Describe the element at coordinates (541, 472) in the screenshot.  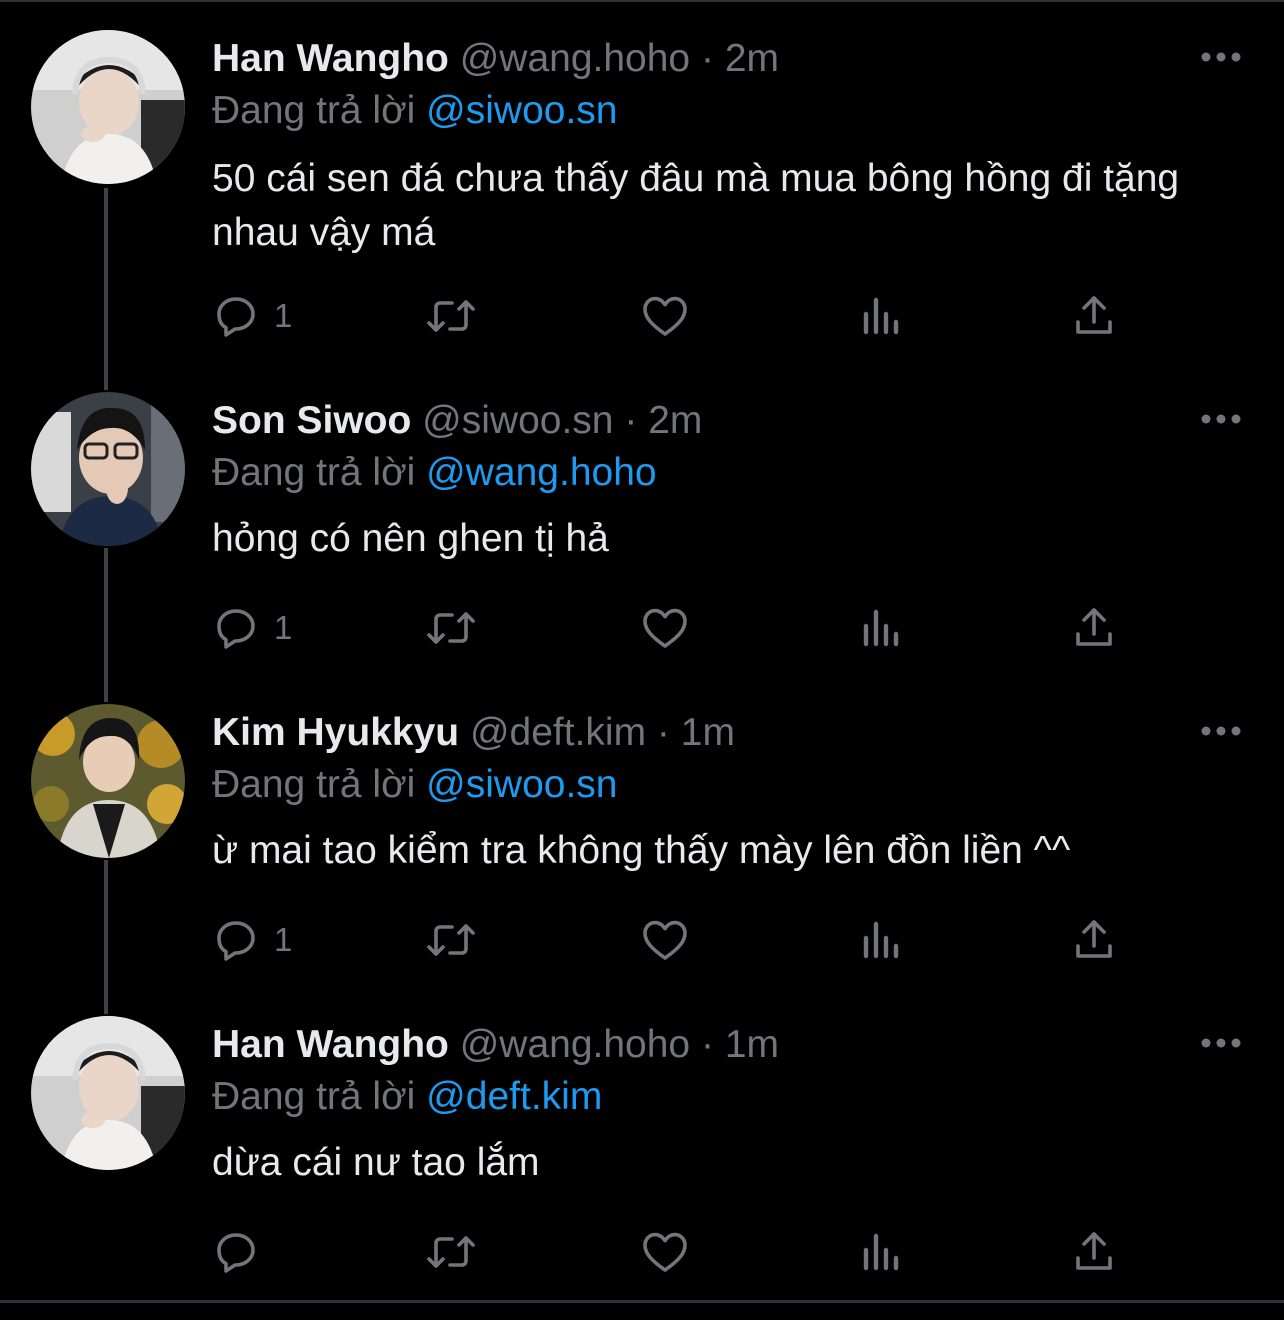
I see `replying-to-mention: @wang.hoho` at that location.